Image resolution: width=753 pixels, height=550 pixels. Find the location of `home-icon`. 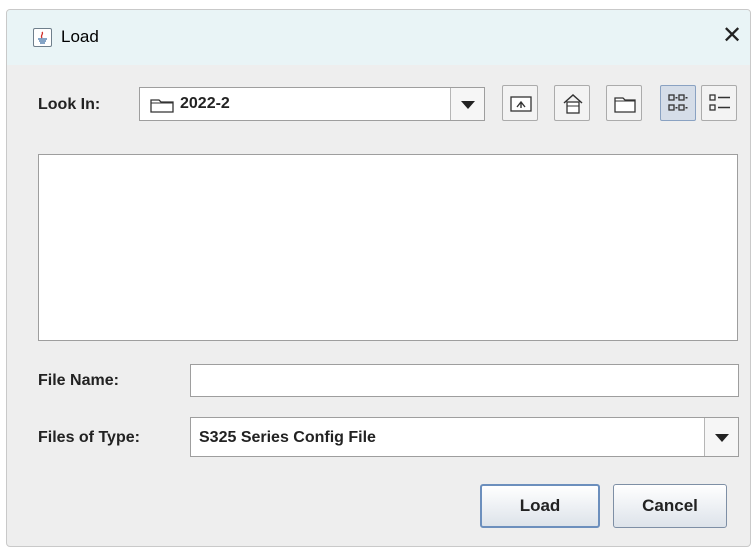

home-icon is located at coordinates (573, 103).